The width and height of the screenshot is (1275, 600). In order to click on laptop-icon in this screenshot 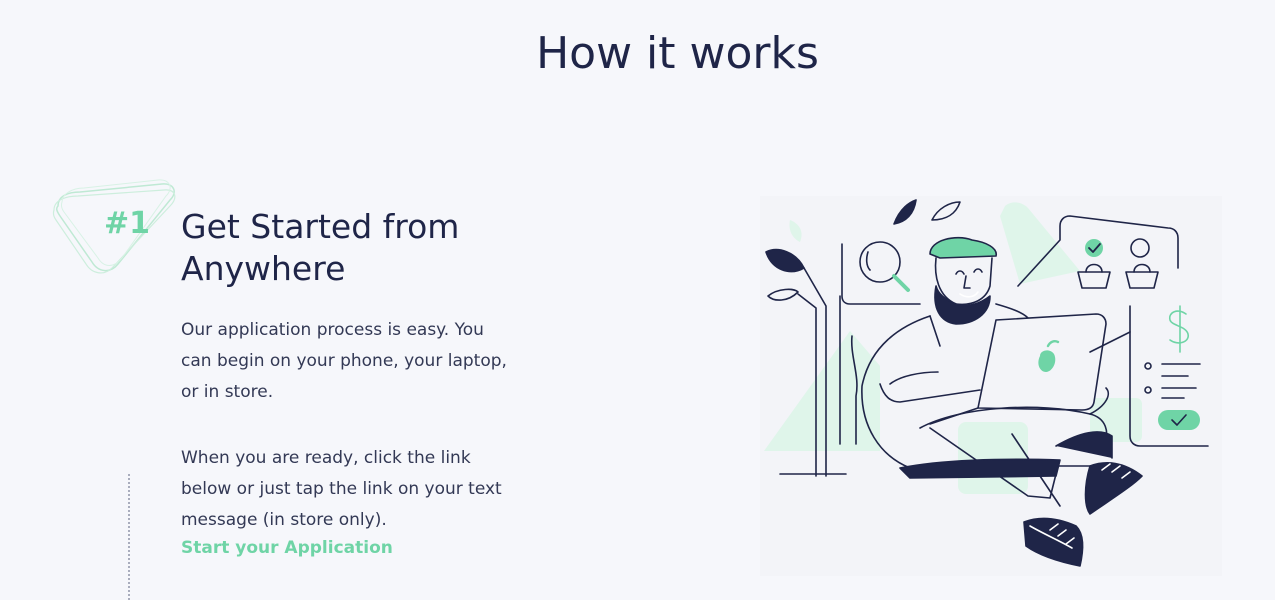, I will do `click(1042, 362)`.